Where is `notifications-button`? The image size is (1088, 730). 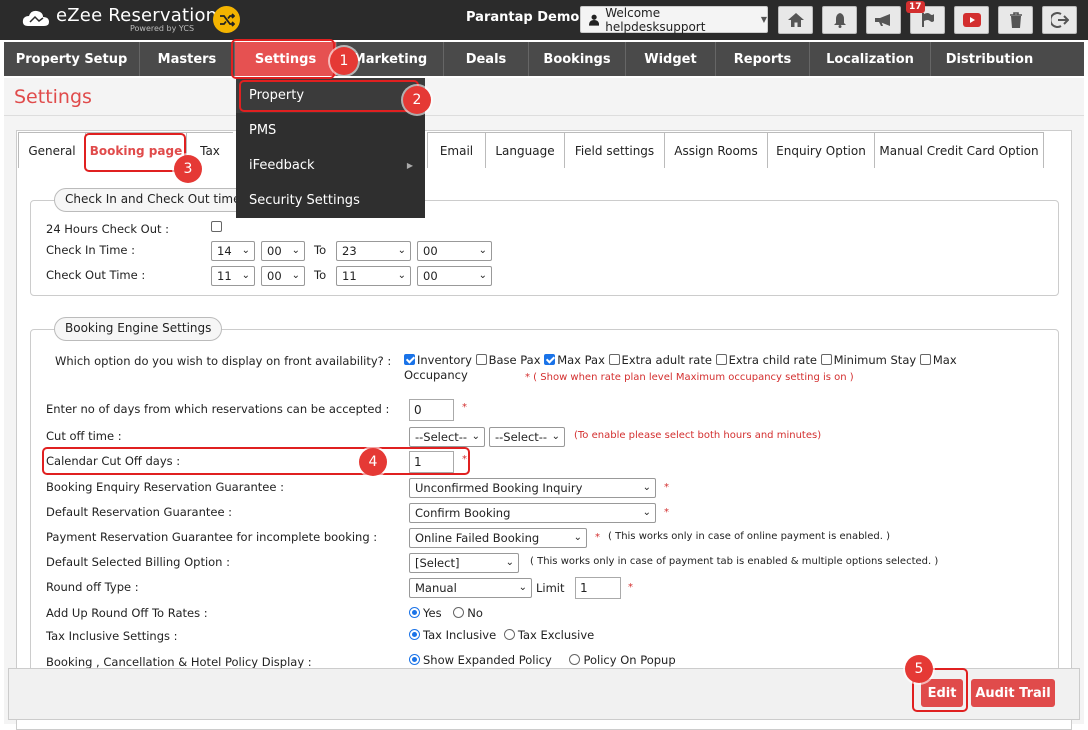 notifications-button is located at coordinates (839, 20).